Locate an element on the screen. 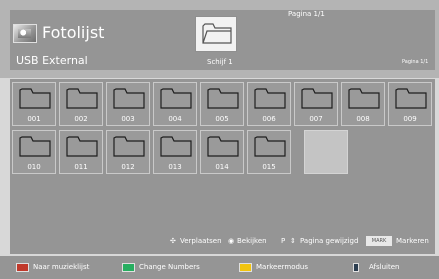 The width and height of the screenshot is (439, 279). folder-label: 001 is located at coordinates (34, 119).